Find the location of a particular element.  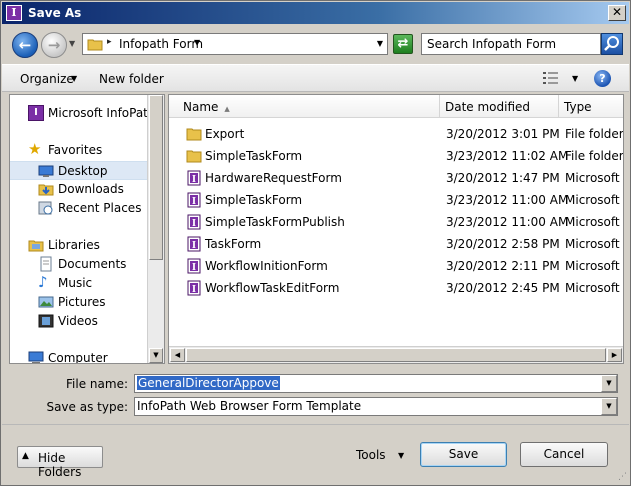

hide-folders-label: Hide Folders is located at coordinates (60, 465).